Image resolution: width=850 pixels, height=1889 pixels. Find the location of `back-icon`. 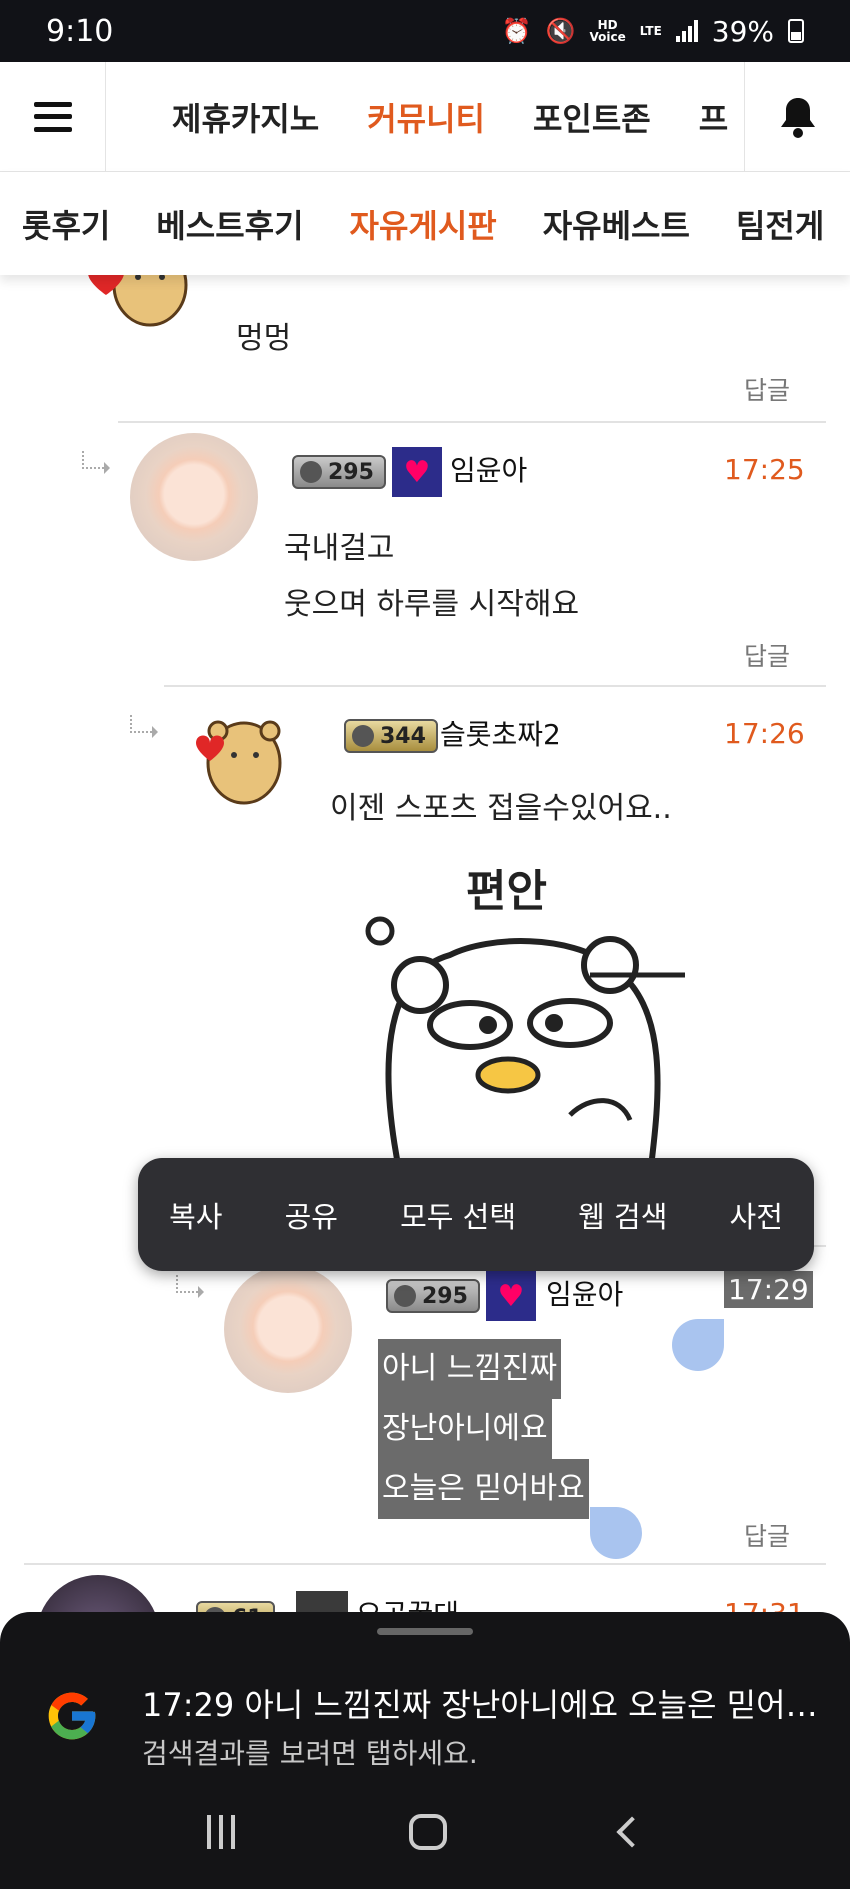

back-icon is located at coordinates (632, 1831).